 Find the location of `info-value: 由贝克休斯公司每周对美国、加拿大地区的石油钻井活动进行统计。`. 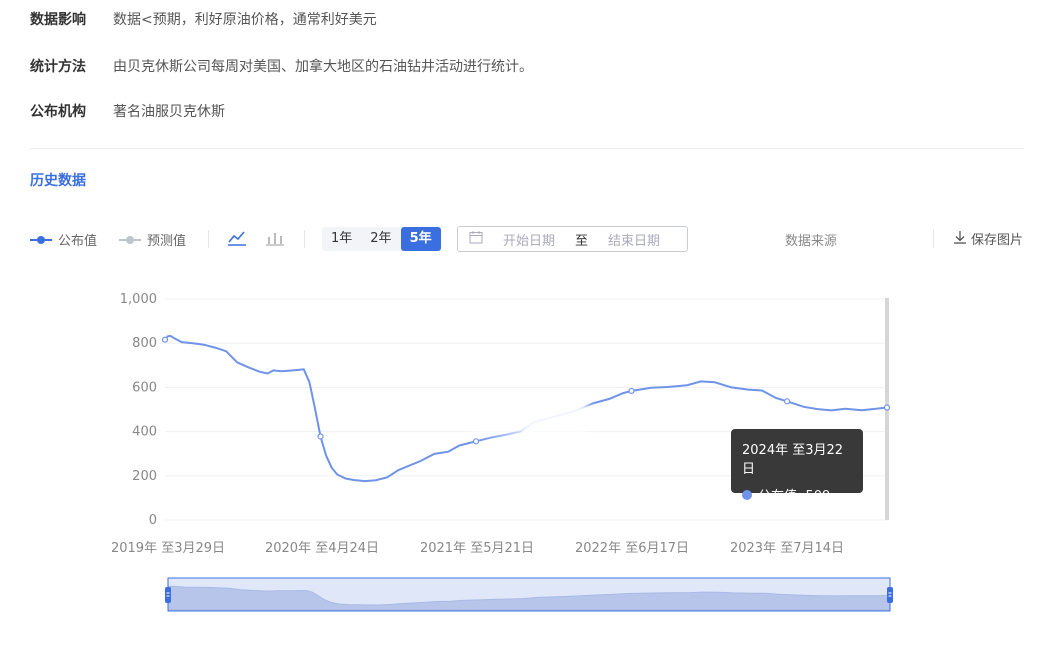

info-value: 由贝克休斯公司每周对美国、加拿大地区的石油钻井活动进行统计。 is located at coordinates (323, 67).